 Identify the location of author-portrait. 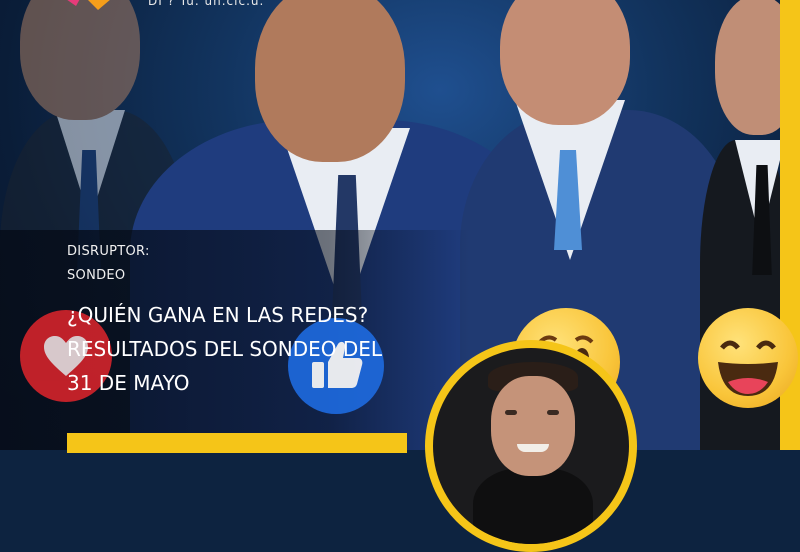
(531, 446).